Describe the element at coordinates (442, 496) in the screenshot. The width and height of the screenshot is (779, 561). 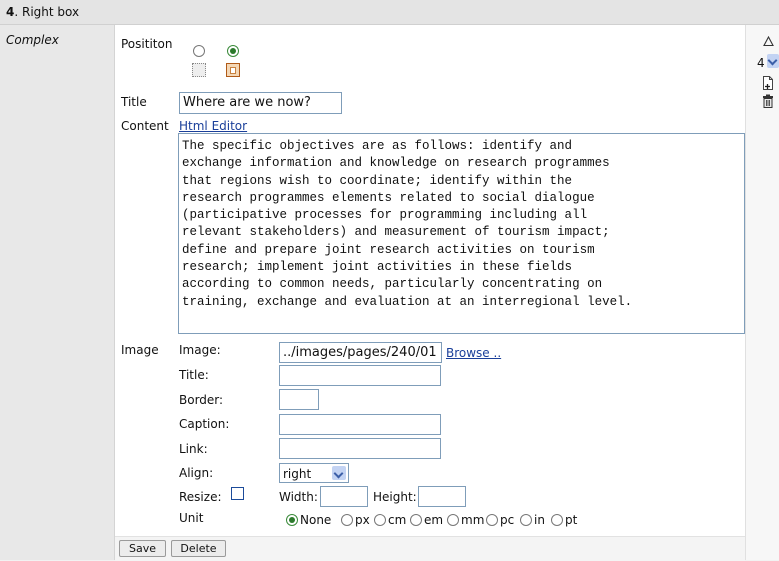
I see `height-input` at that location.